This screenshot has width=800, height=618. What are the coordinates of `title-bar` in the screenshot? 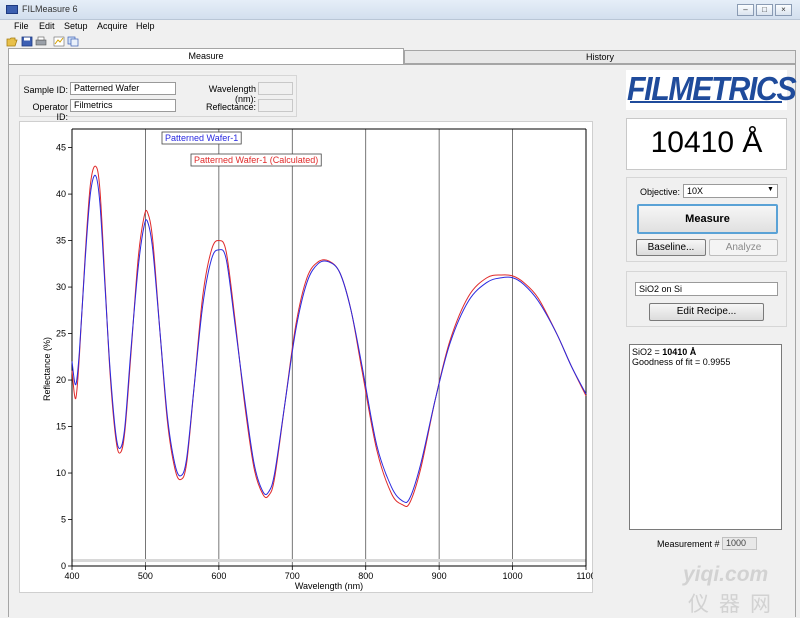 It's located at (400, 10).